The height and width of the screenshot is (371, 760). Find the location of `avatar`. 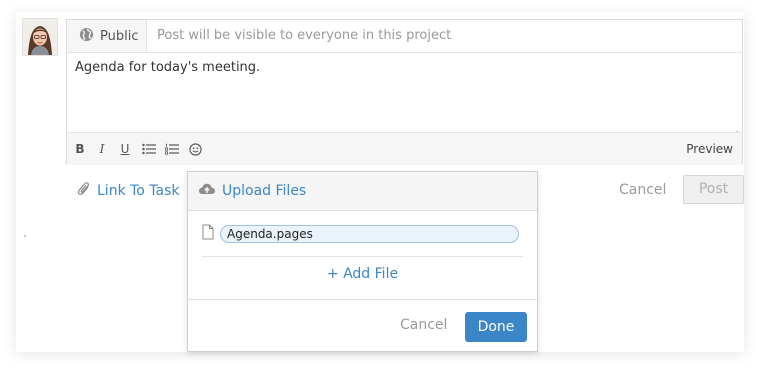

avatar is located at coordinates (40, 37).